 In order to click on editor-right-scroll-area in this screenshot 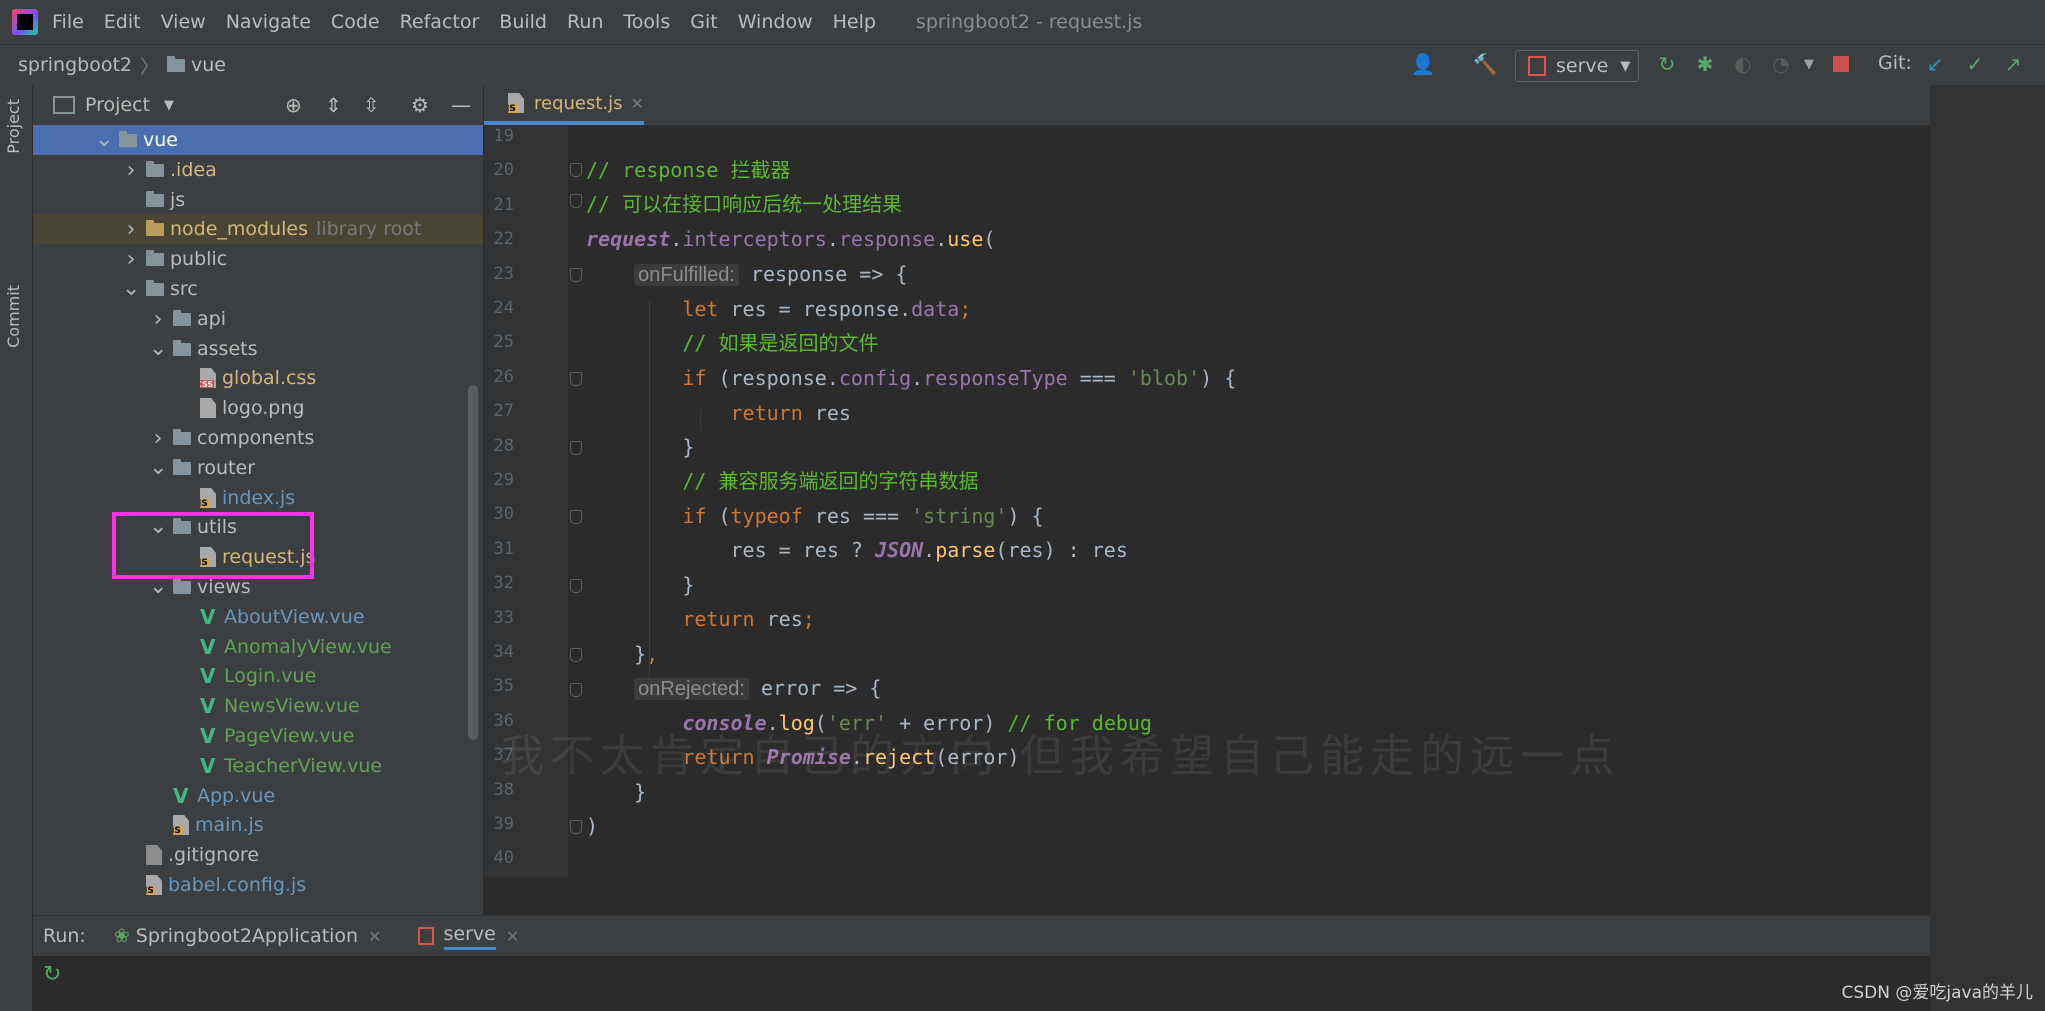, I will do `click(1987, 548)`.